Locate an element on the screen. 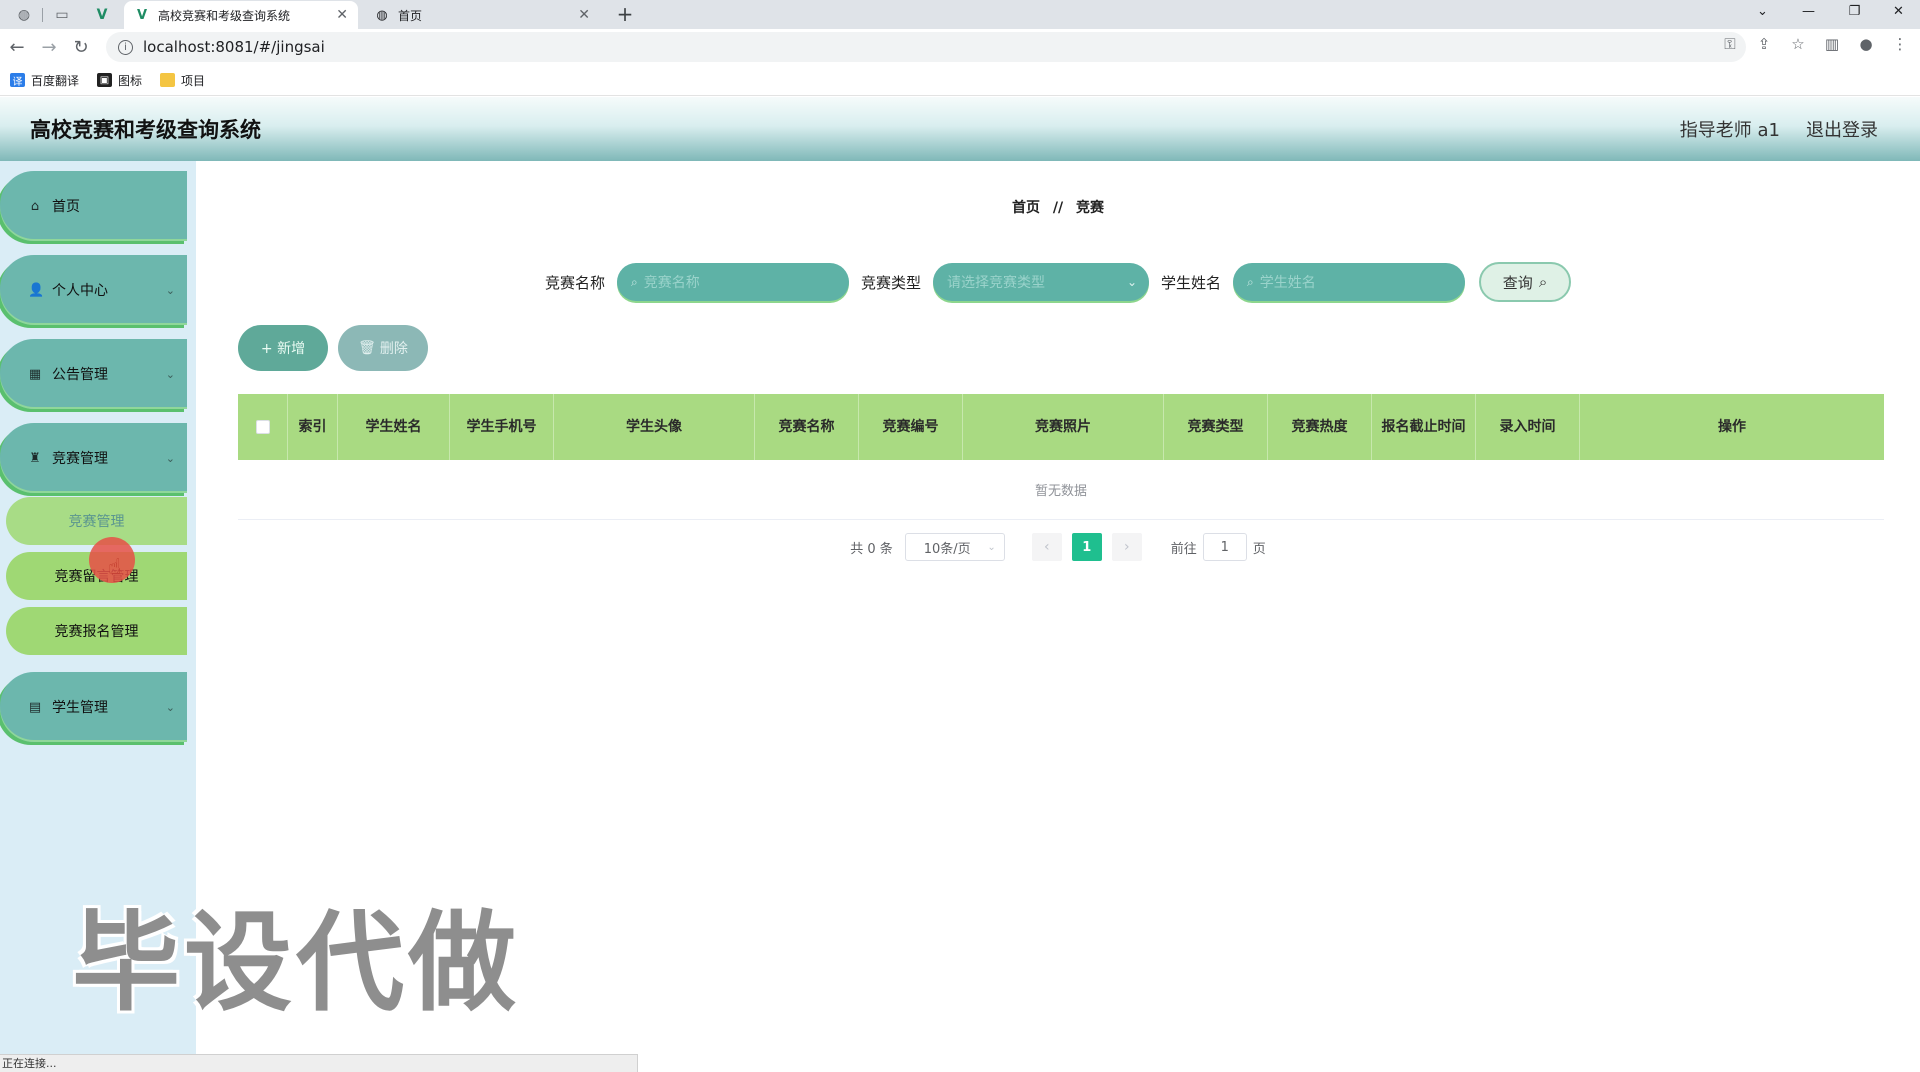 The width and height of the screenshot is (1920, 1072). delete-button: 🗑 删除 is located at coordinates (383, 348).